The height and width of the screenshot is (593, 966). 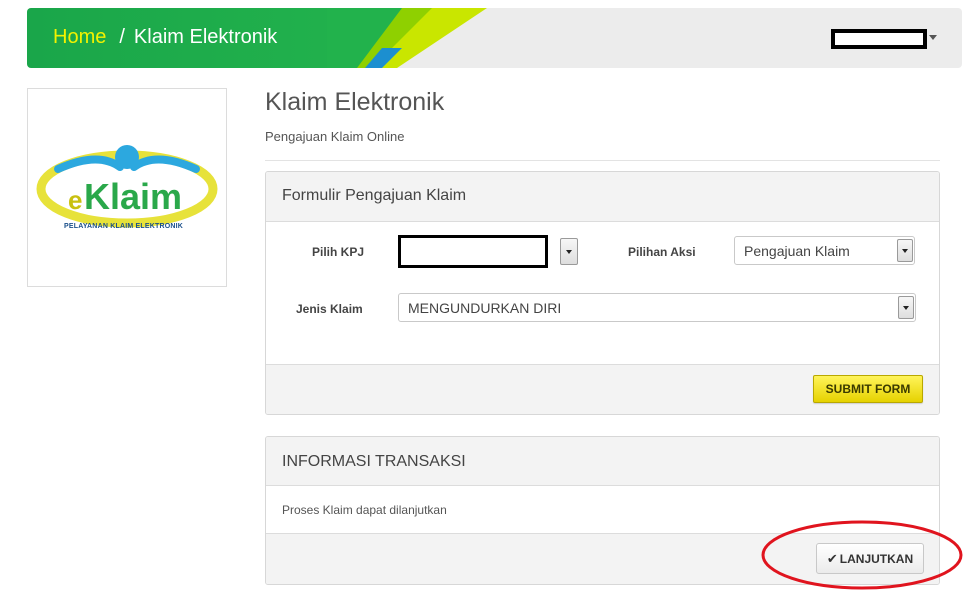 I want to click on eklaim-logo: e Klaim PELAYANAN KLAIM ELEKTRONIK, so click(x=127, y=187).